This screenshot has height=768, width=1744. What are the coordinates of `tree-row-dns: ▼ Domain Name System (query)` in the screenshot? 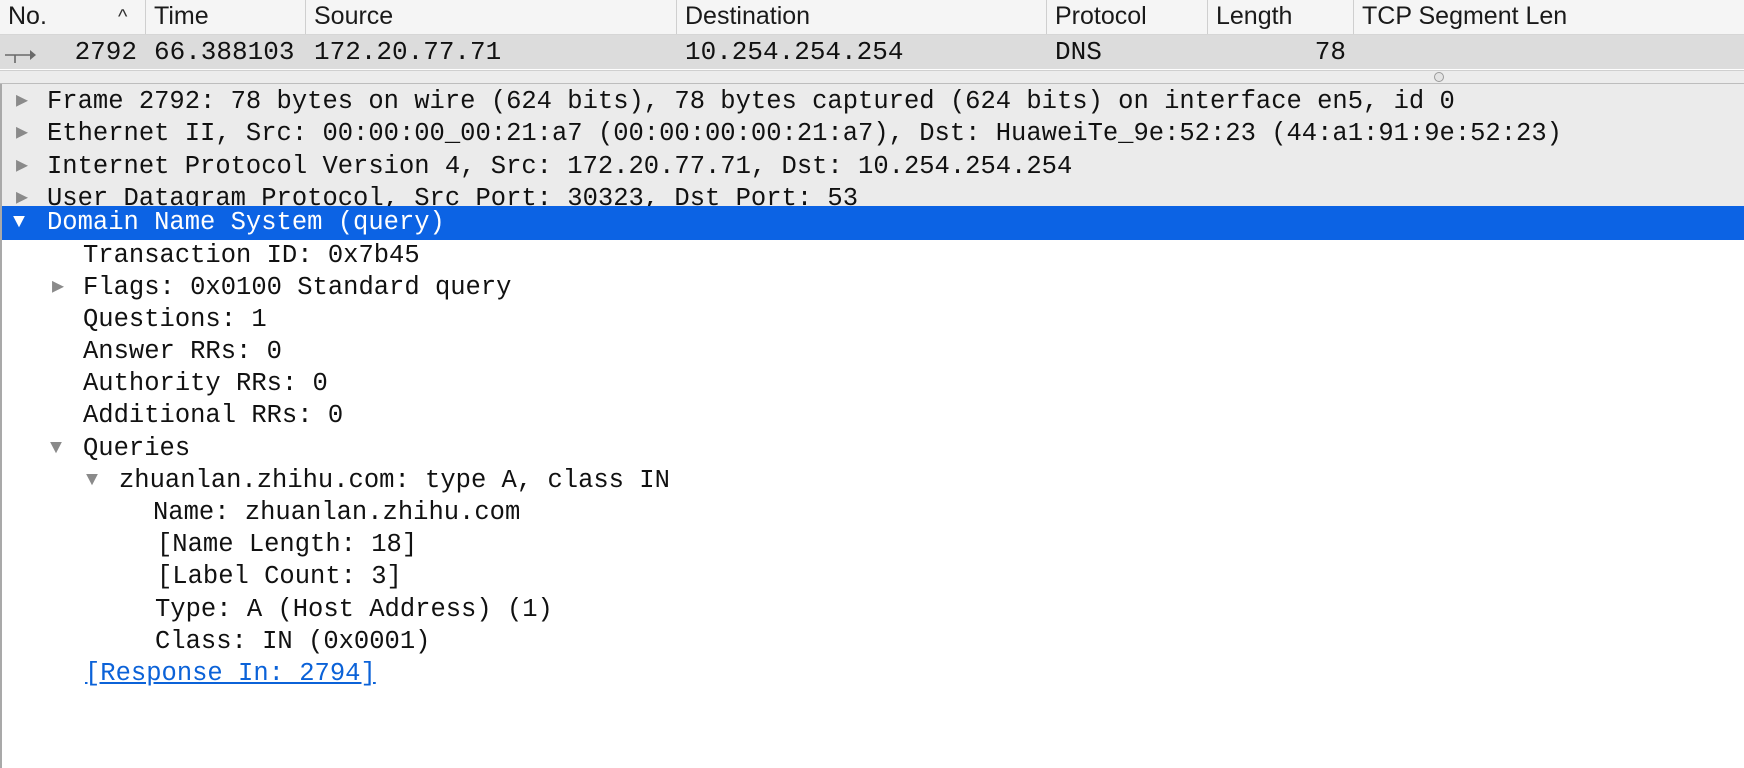 It's located at (873, 223).